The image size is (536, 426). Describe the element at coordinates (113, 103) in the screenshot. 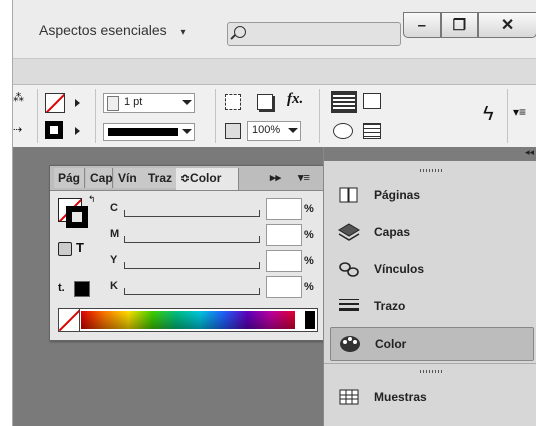

I see `stepper-icon` at that location.